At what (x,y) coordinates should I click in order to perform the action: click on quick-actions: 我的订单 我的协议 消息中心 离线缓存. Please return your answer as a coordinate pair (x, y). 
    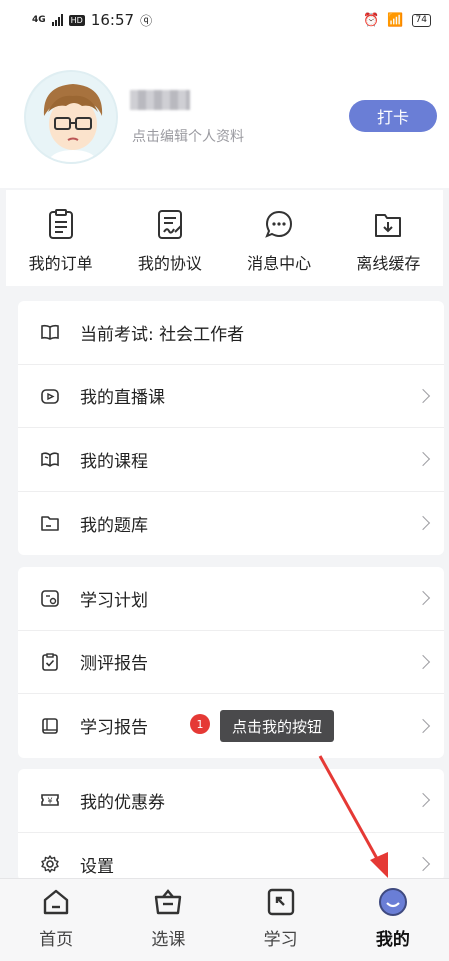
    Looking at the image, I should click on (224, 238).